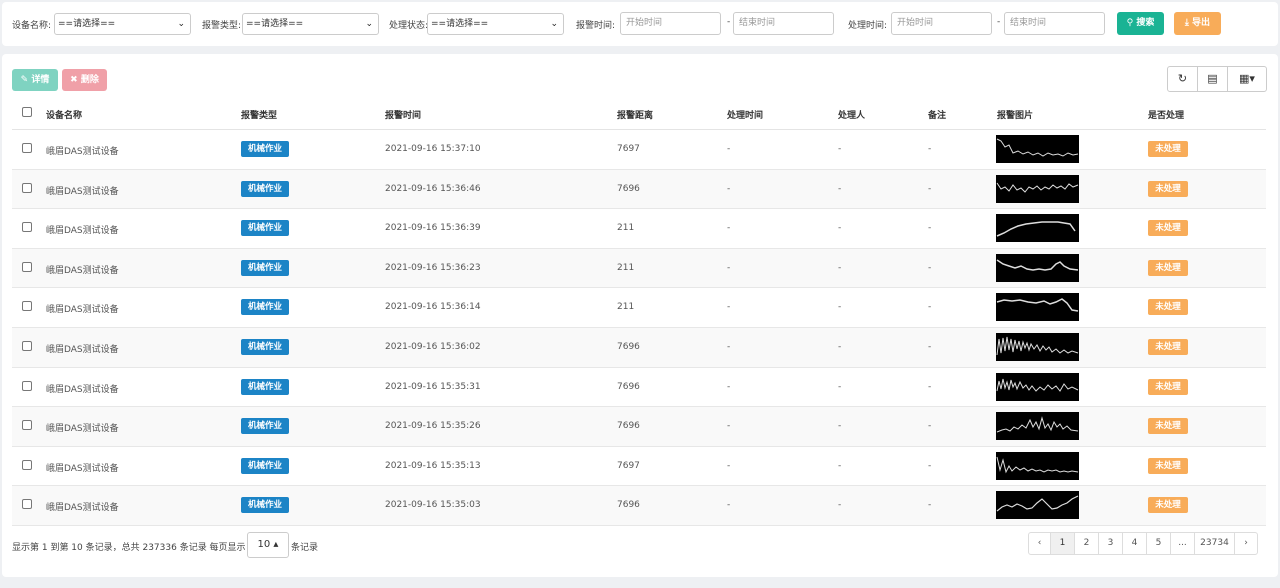  What do you see at coordinates (275, 24) in the screenshot?
I see `alarm-type-select-value: ==请选择==` at bounding box center [275, 24].